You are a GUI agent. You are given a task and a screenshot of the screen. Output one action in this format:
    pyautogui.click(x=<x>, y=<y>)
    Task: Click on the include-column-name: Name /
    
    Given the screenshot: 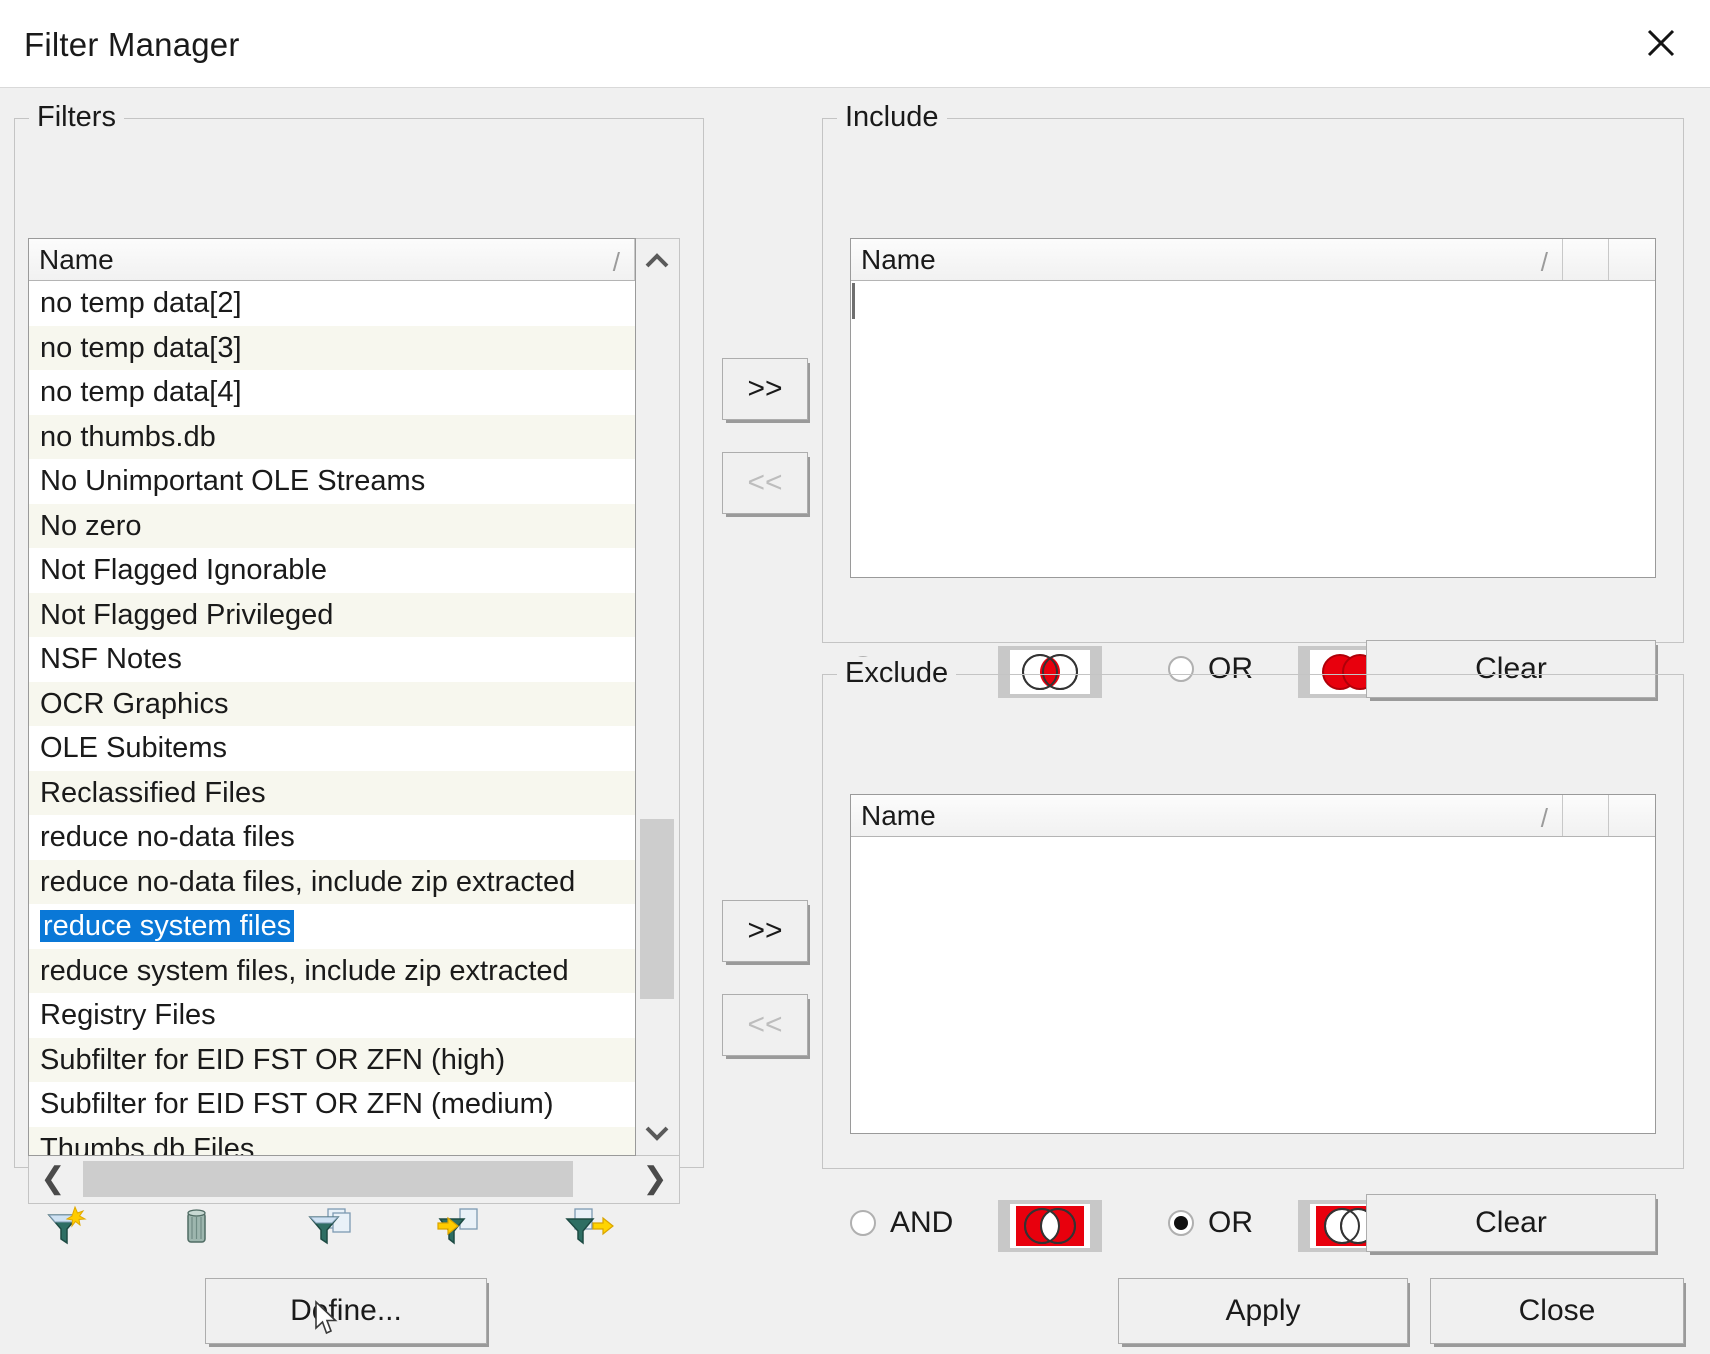 What is the action you would take?
    pyautogui.click(x=1207, y=259)
    